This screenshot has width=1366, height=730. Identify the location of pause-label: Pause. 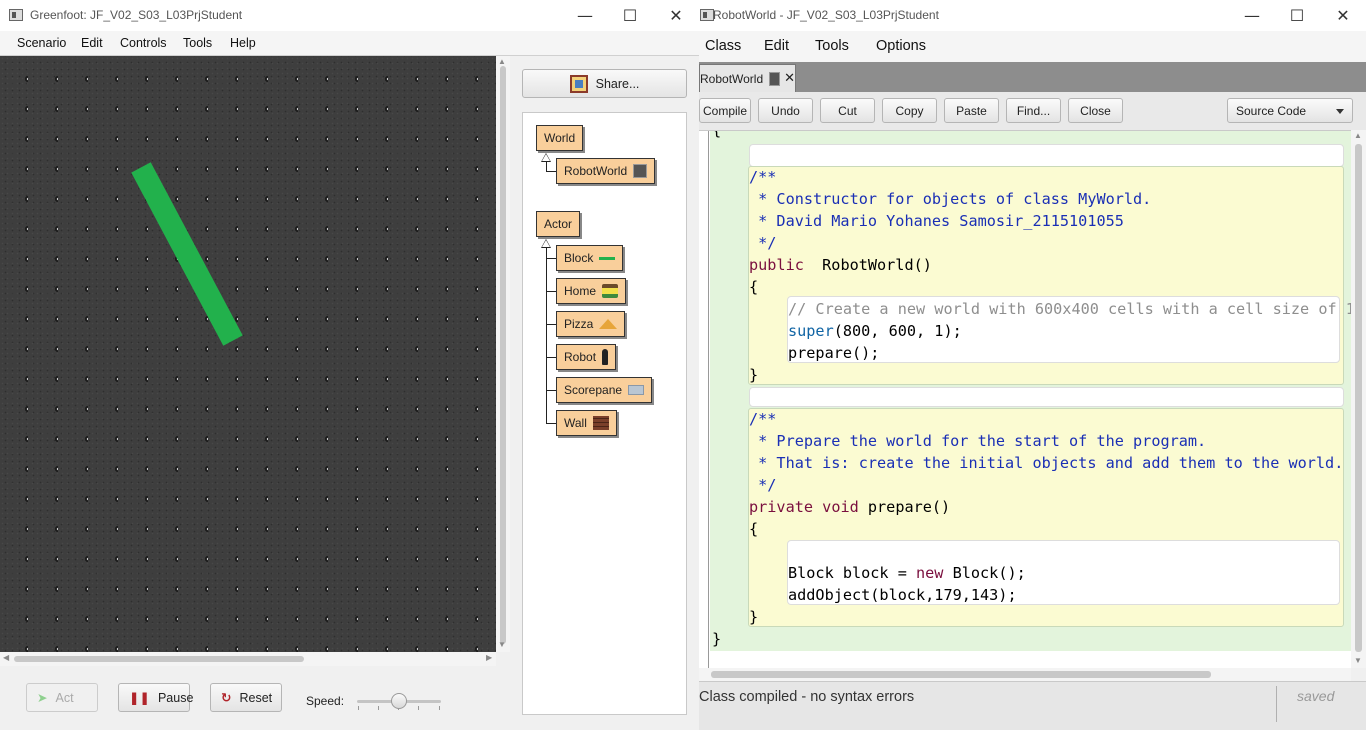
(175, 697).